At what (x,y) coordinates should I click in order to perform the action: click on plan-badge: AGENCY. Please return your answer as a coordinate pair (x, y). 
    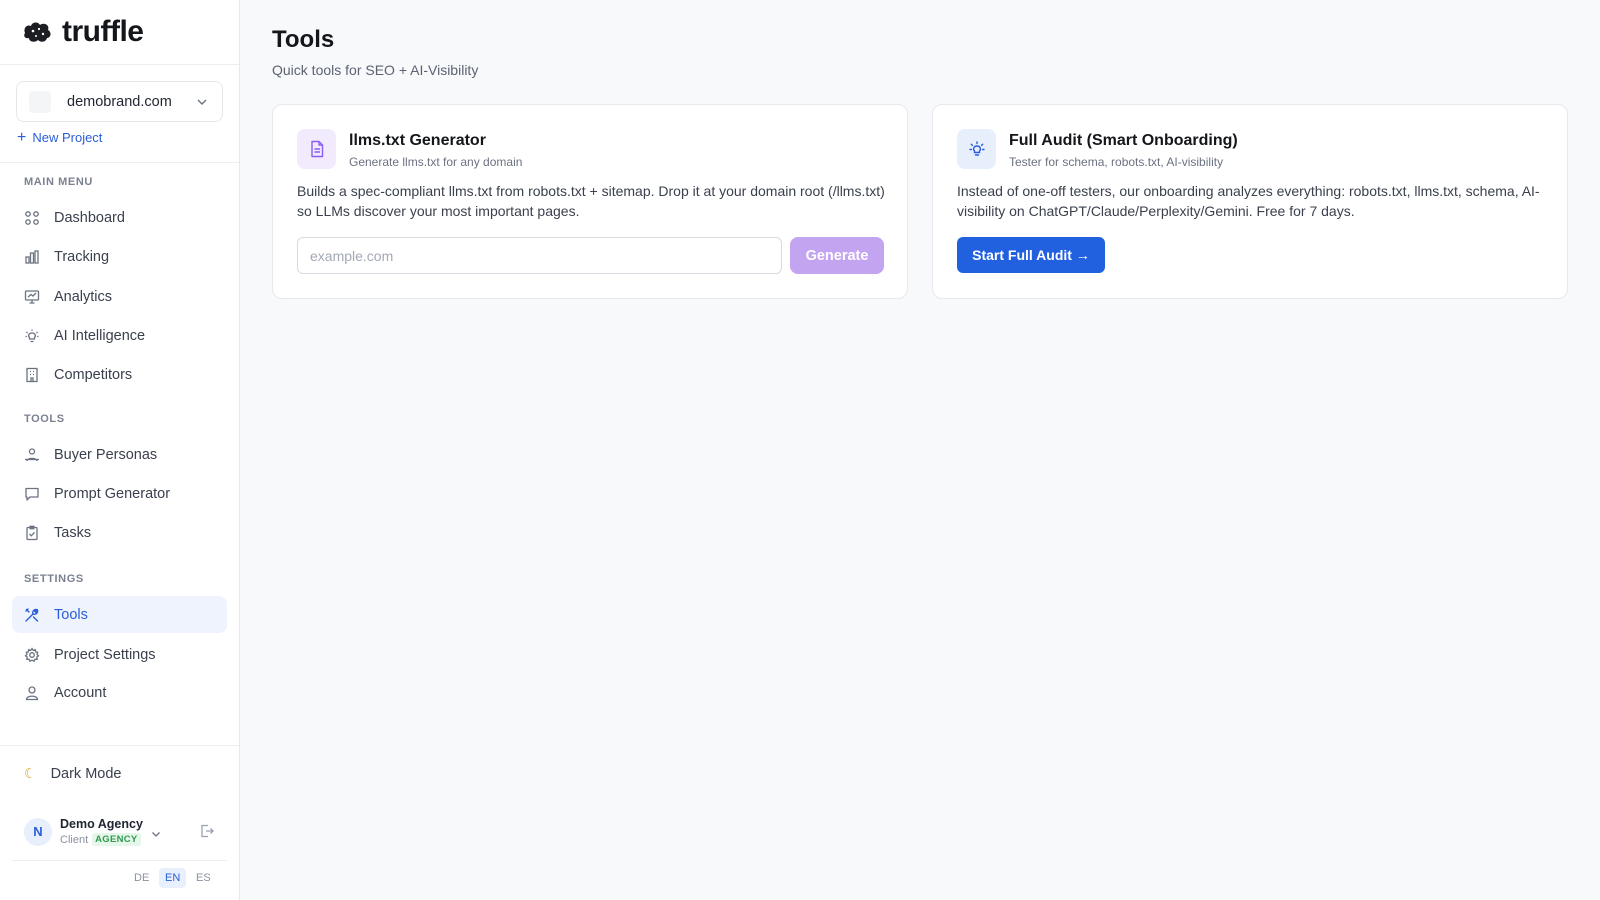
    Looking at the image, I should click on (116, 839).